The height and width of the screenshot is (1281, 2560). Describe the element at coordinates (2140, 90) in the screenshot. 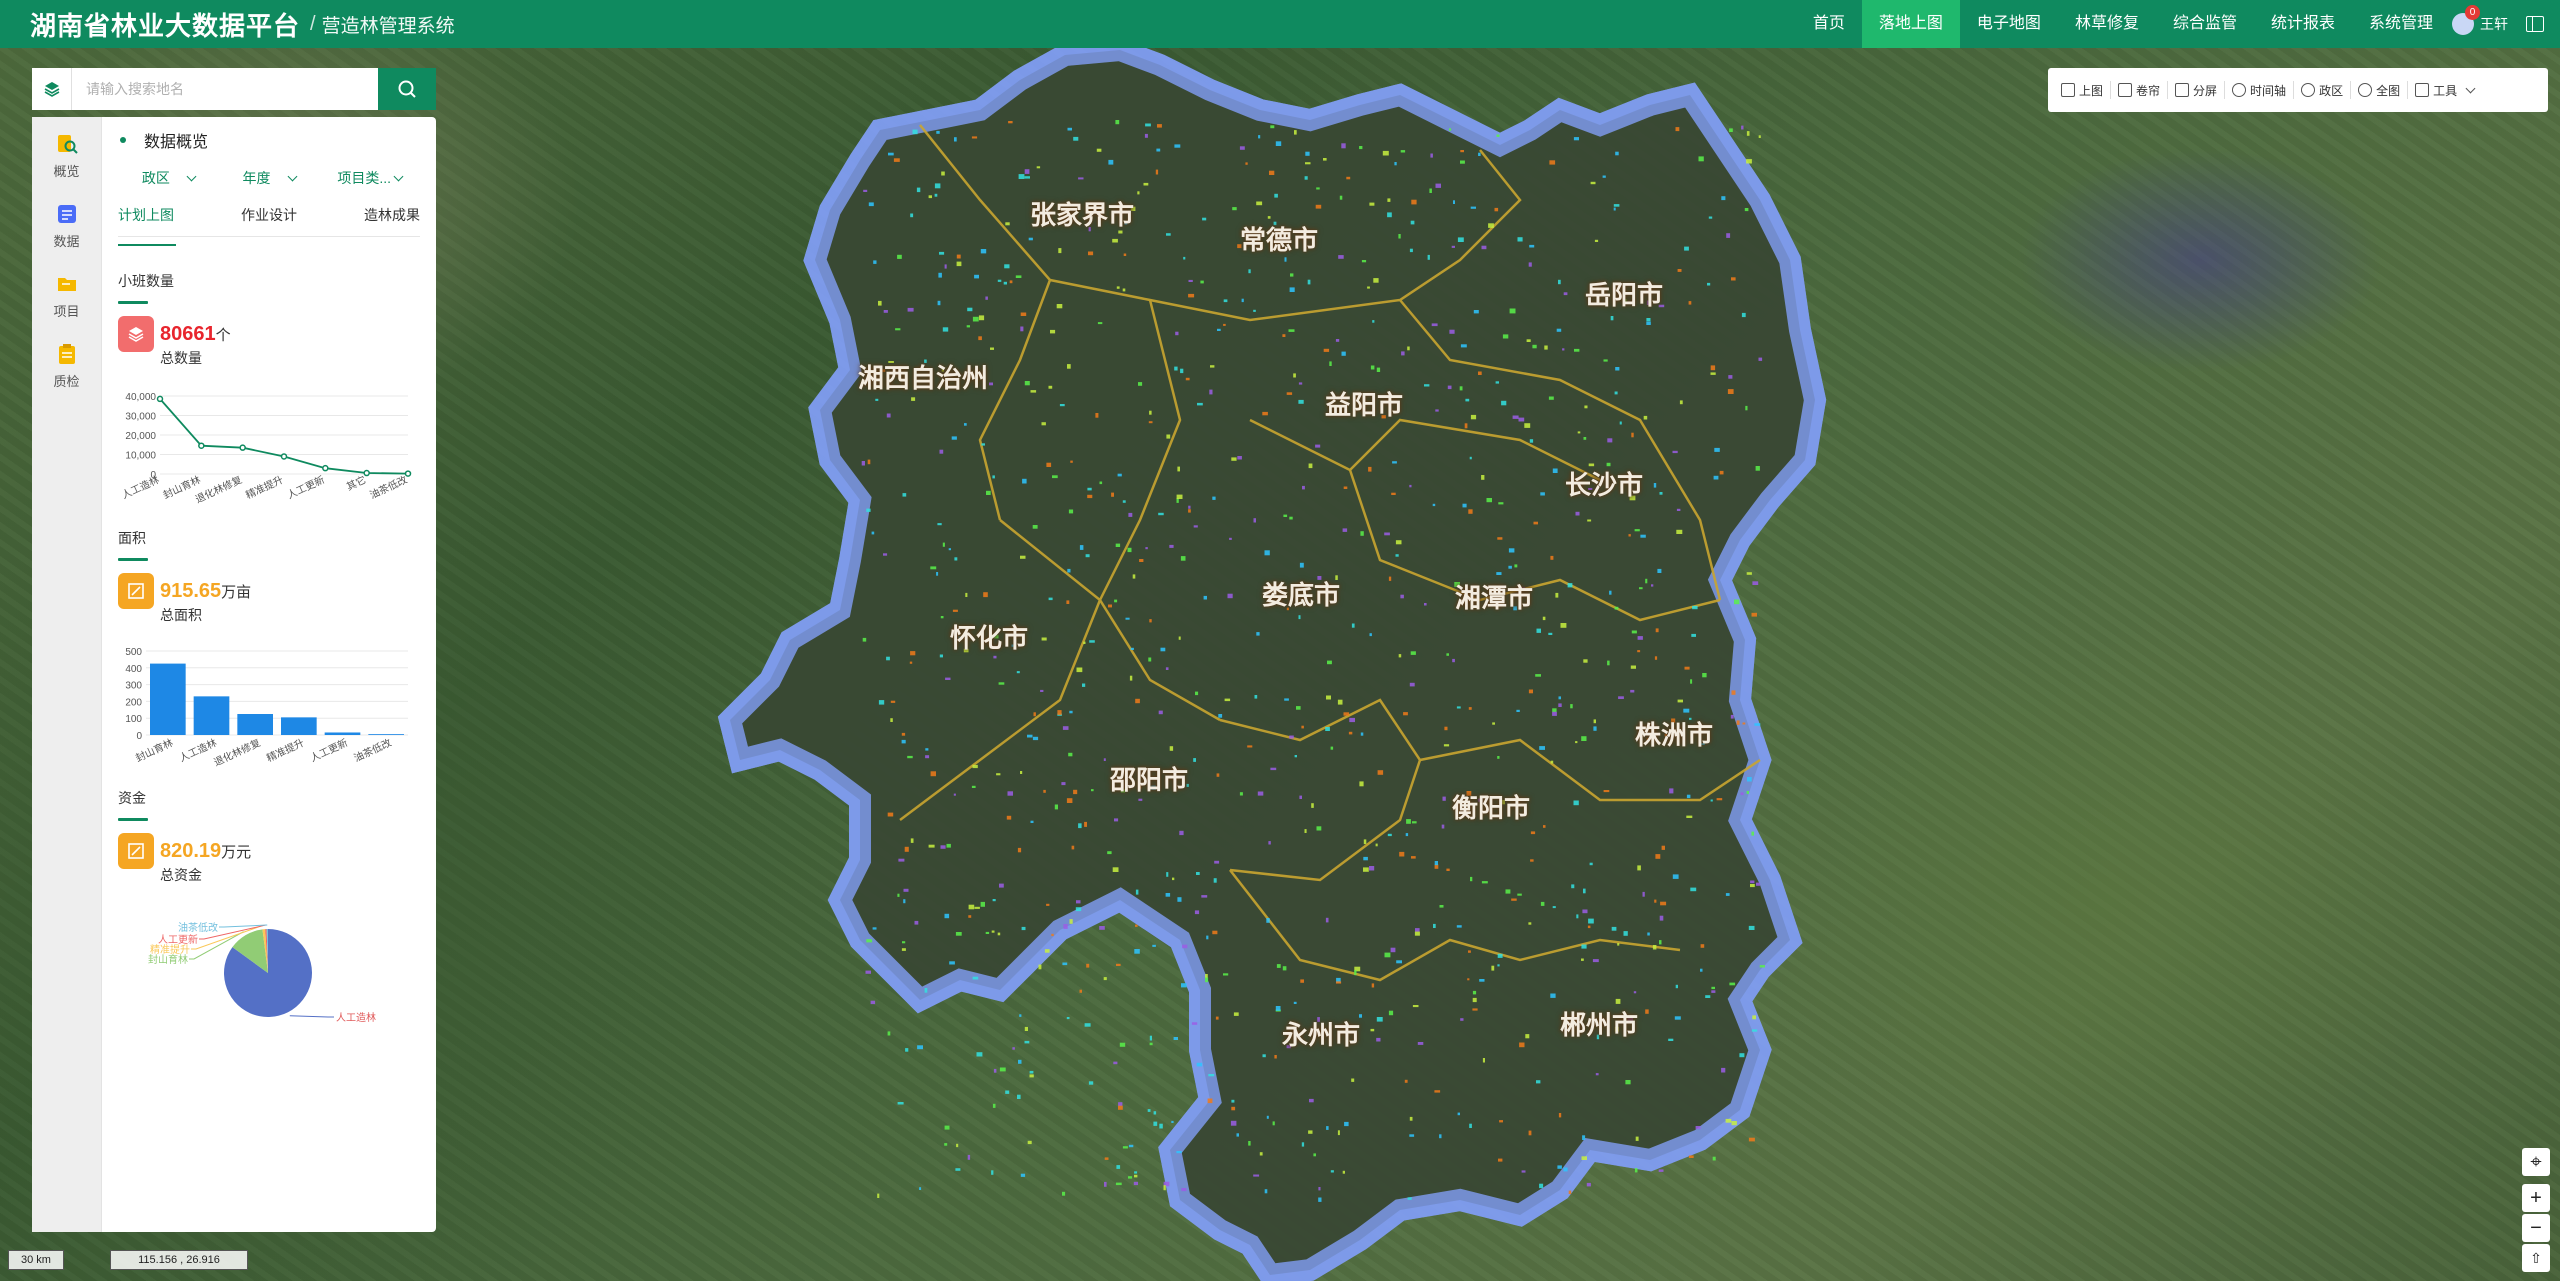

I see `tool-swipe: 卷帘` at that location.